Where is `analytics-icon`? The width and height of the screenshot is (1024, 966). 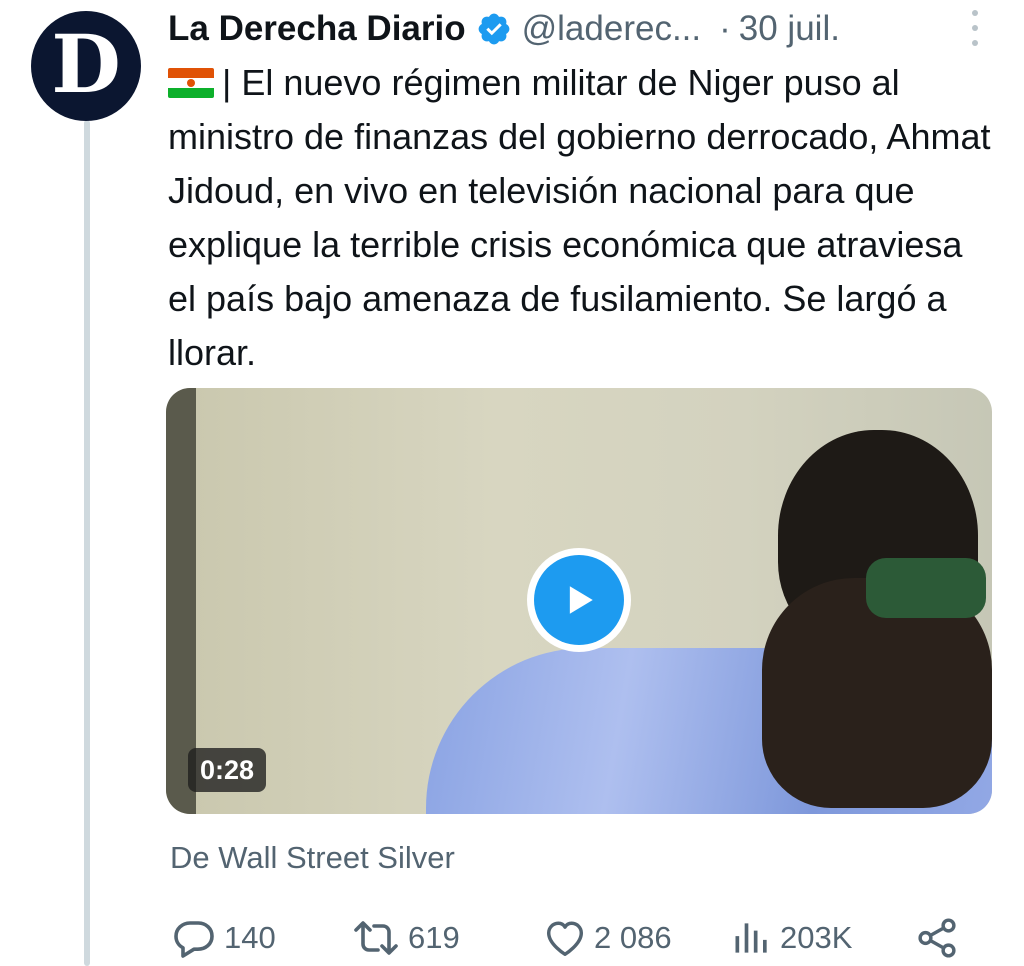
analytics-icon is located at coordinates (751, 938).